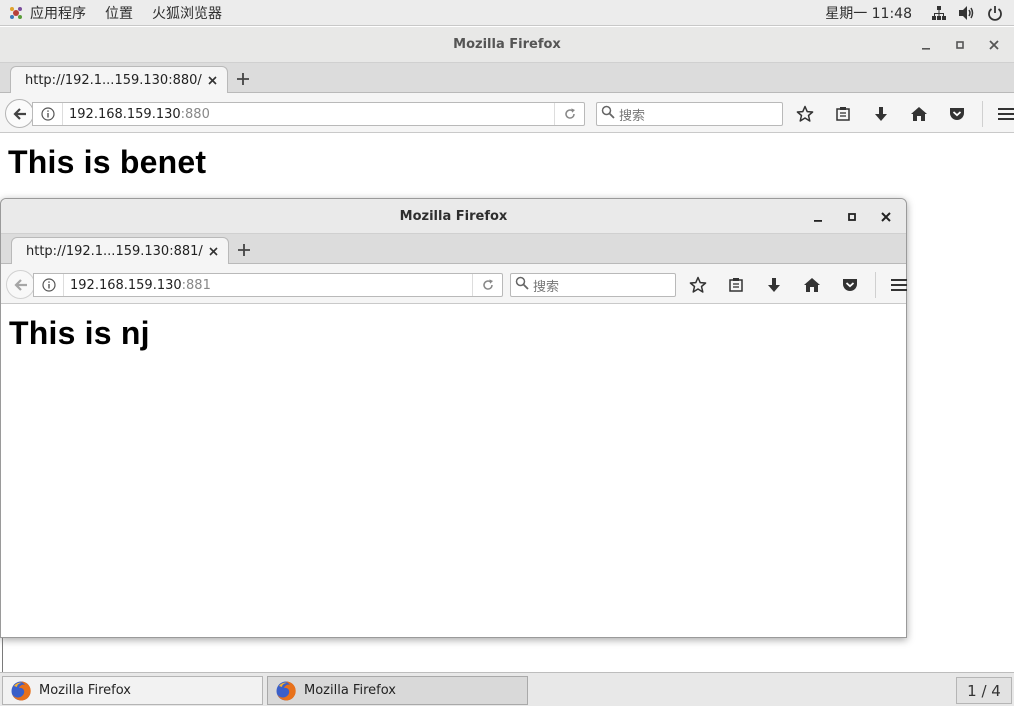  Describe the element at coordinates (107, 162) in the screenshot. I see `page-heading: This is benet` at that location.